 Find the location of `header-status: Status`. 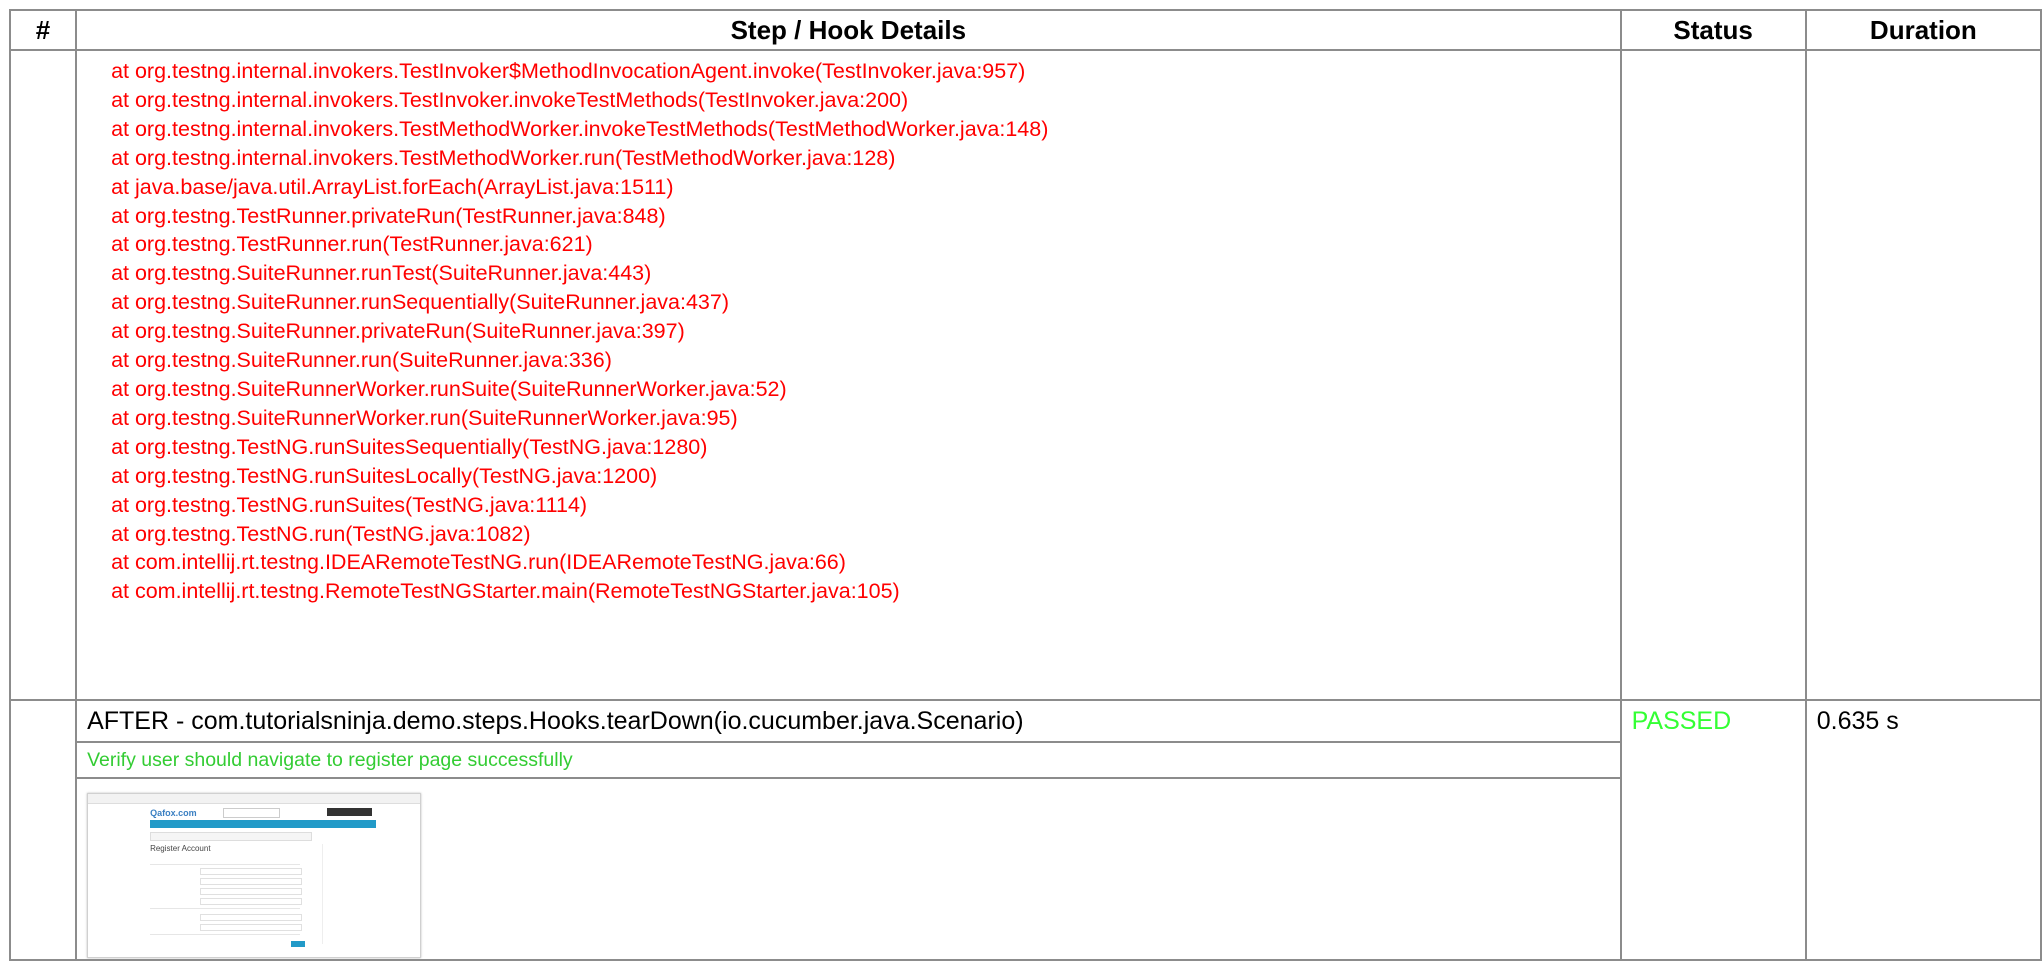

header-status: Status is located at coordinates (1713, 30).